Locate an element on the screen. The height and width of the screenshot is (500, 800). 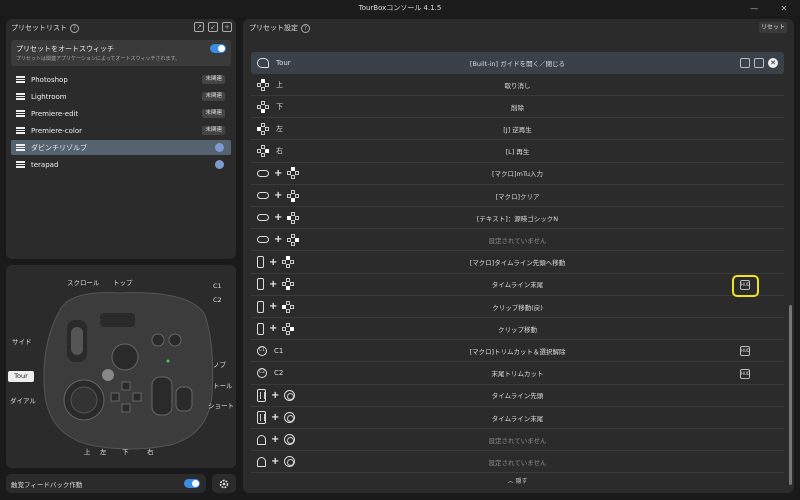
action-label: タイムライン末尾 is located at coordinates (517, 418).